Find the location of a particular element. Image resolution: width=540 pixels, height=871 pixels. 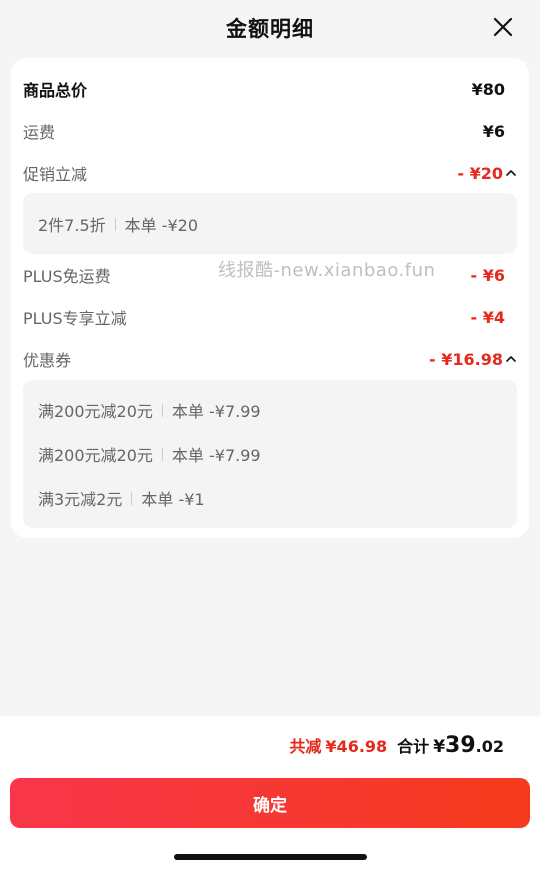

detail-row-coupon: 优惠券 - ¥16.98 is located at coordinates (269, 359).